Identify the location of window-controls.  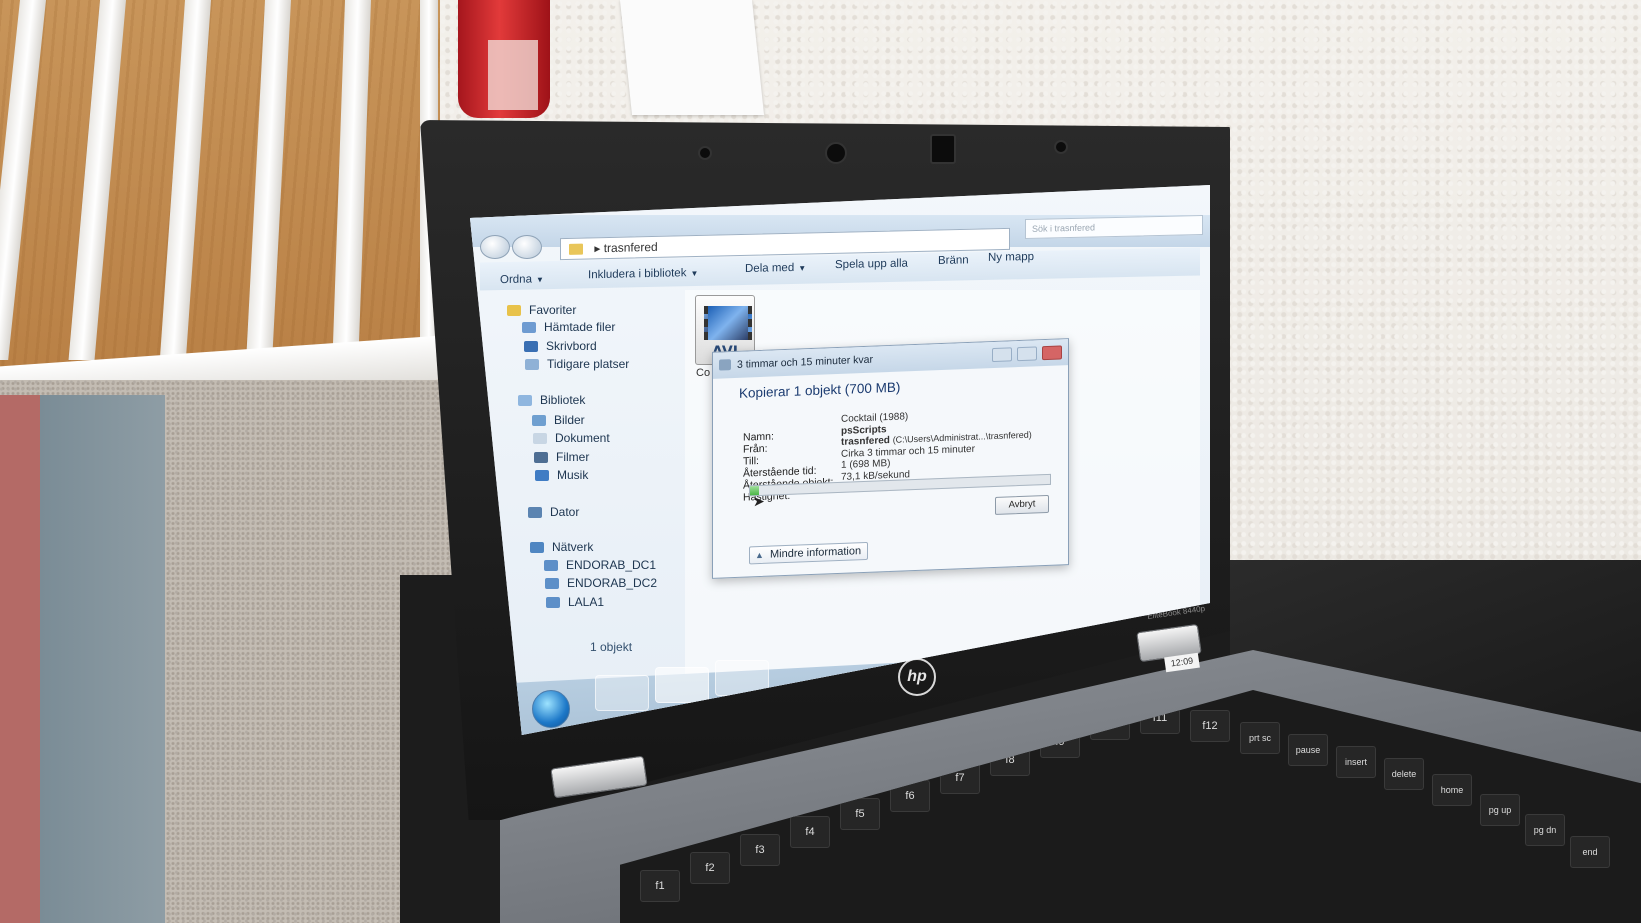
(1026, 357).